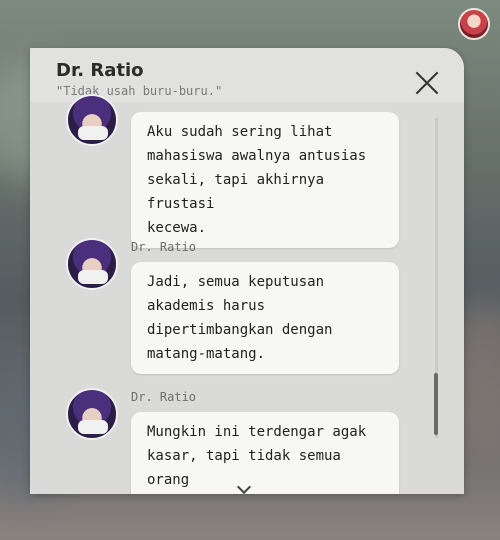 This screenshot has height=540, width=500. I want to click on contact-name: Dr. Ratio, so click(100, 70).